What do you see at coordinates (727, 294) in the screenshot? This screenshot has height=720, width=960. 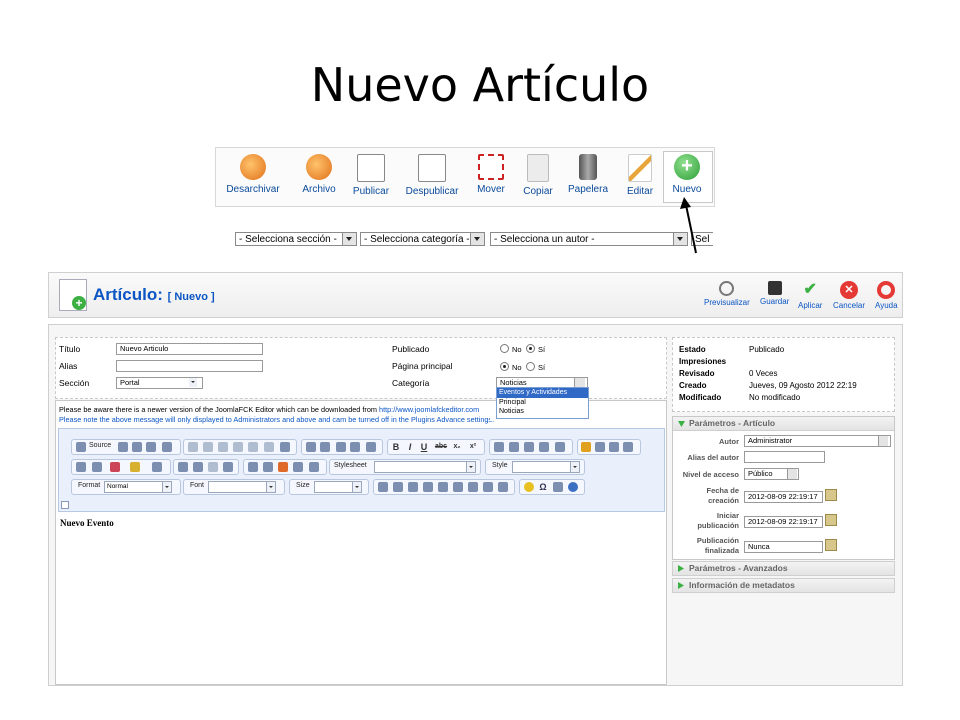 I see `preview-button: Previsualizar` at bounding box center [727, 294].